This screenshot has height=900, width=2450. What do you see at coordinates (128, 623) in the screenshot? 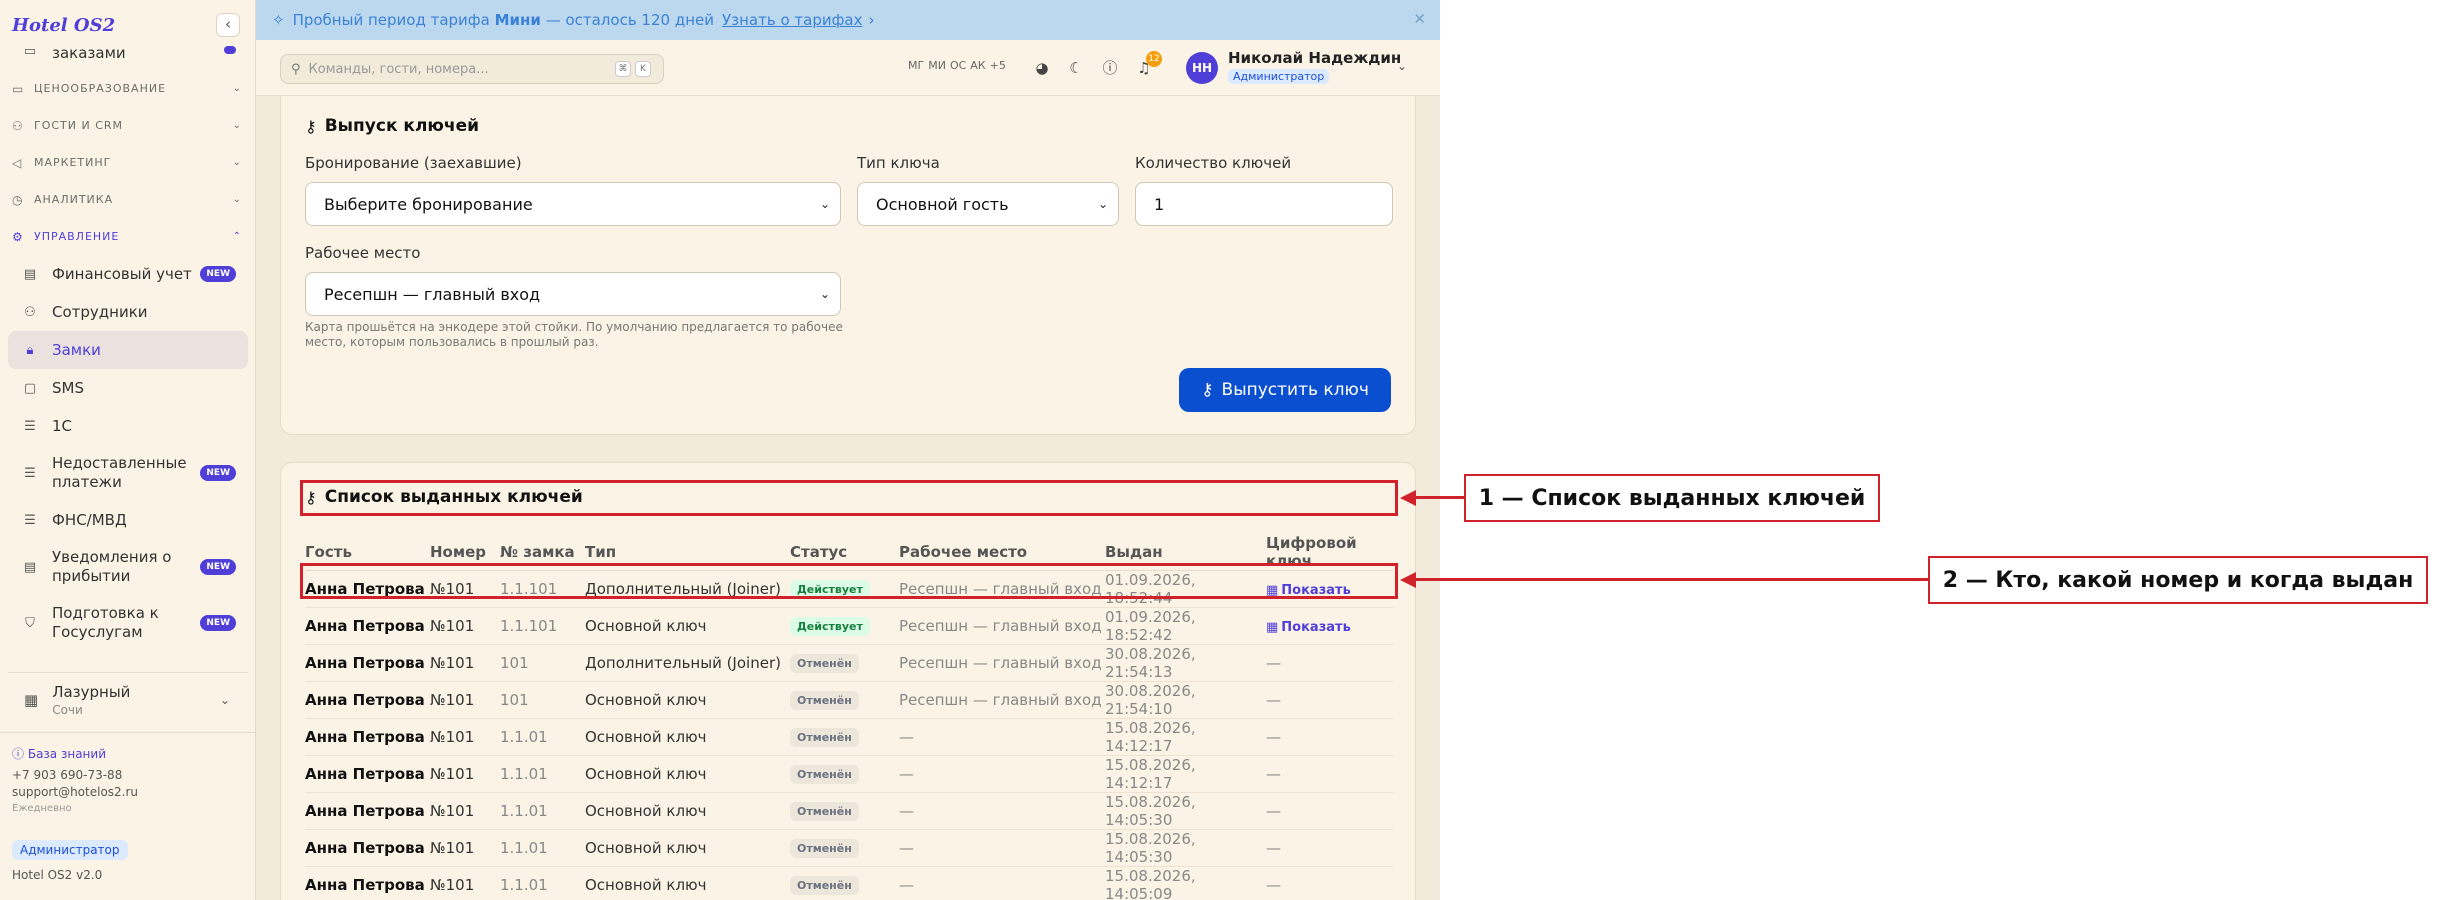
I see `sidebar-item-gosuslugi: ⛉ Подготовка к Госуслугам NEW` at bounding box center [128, 623].